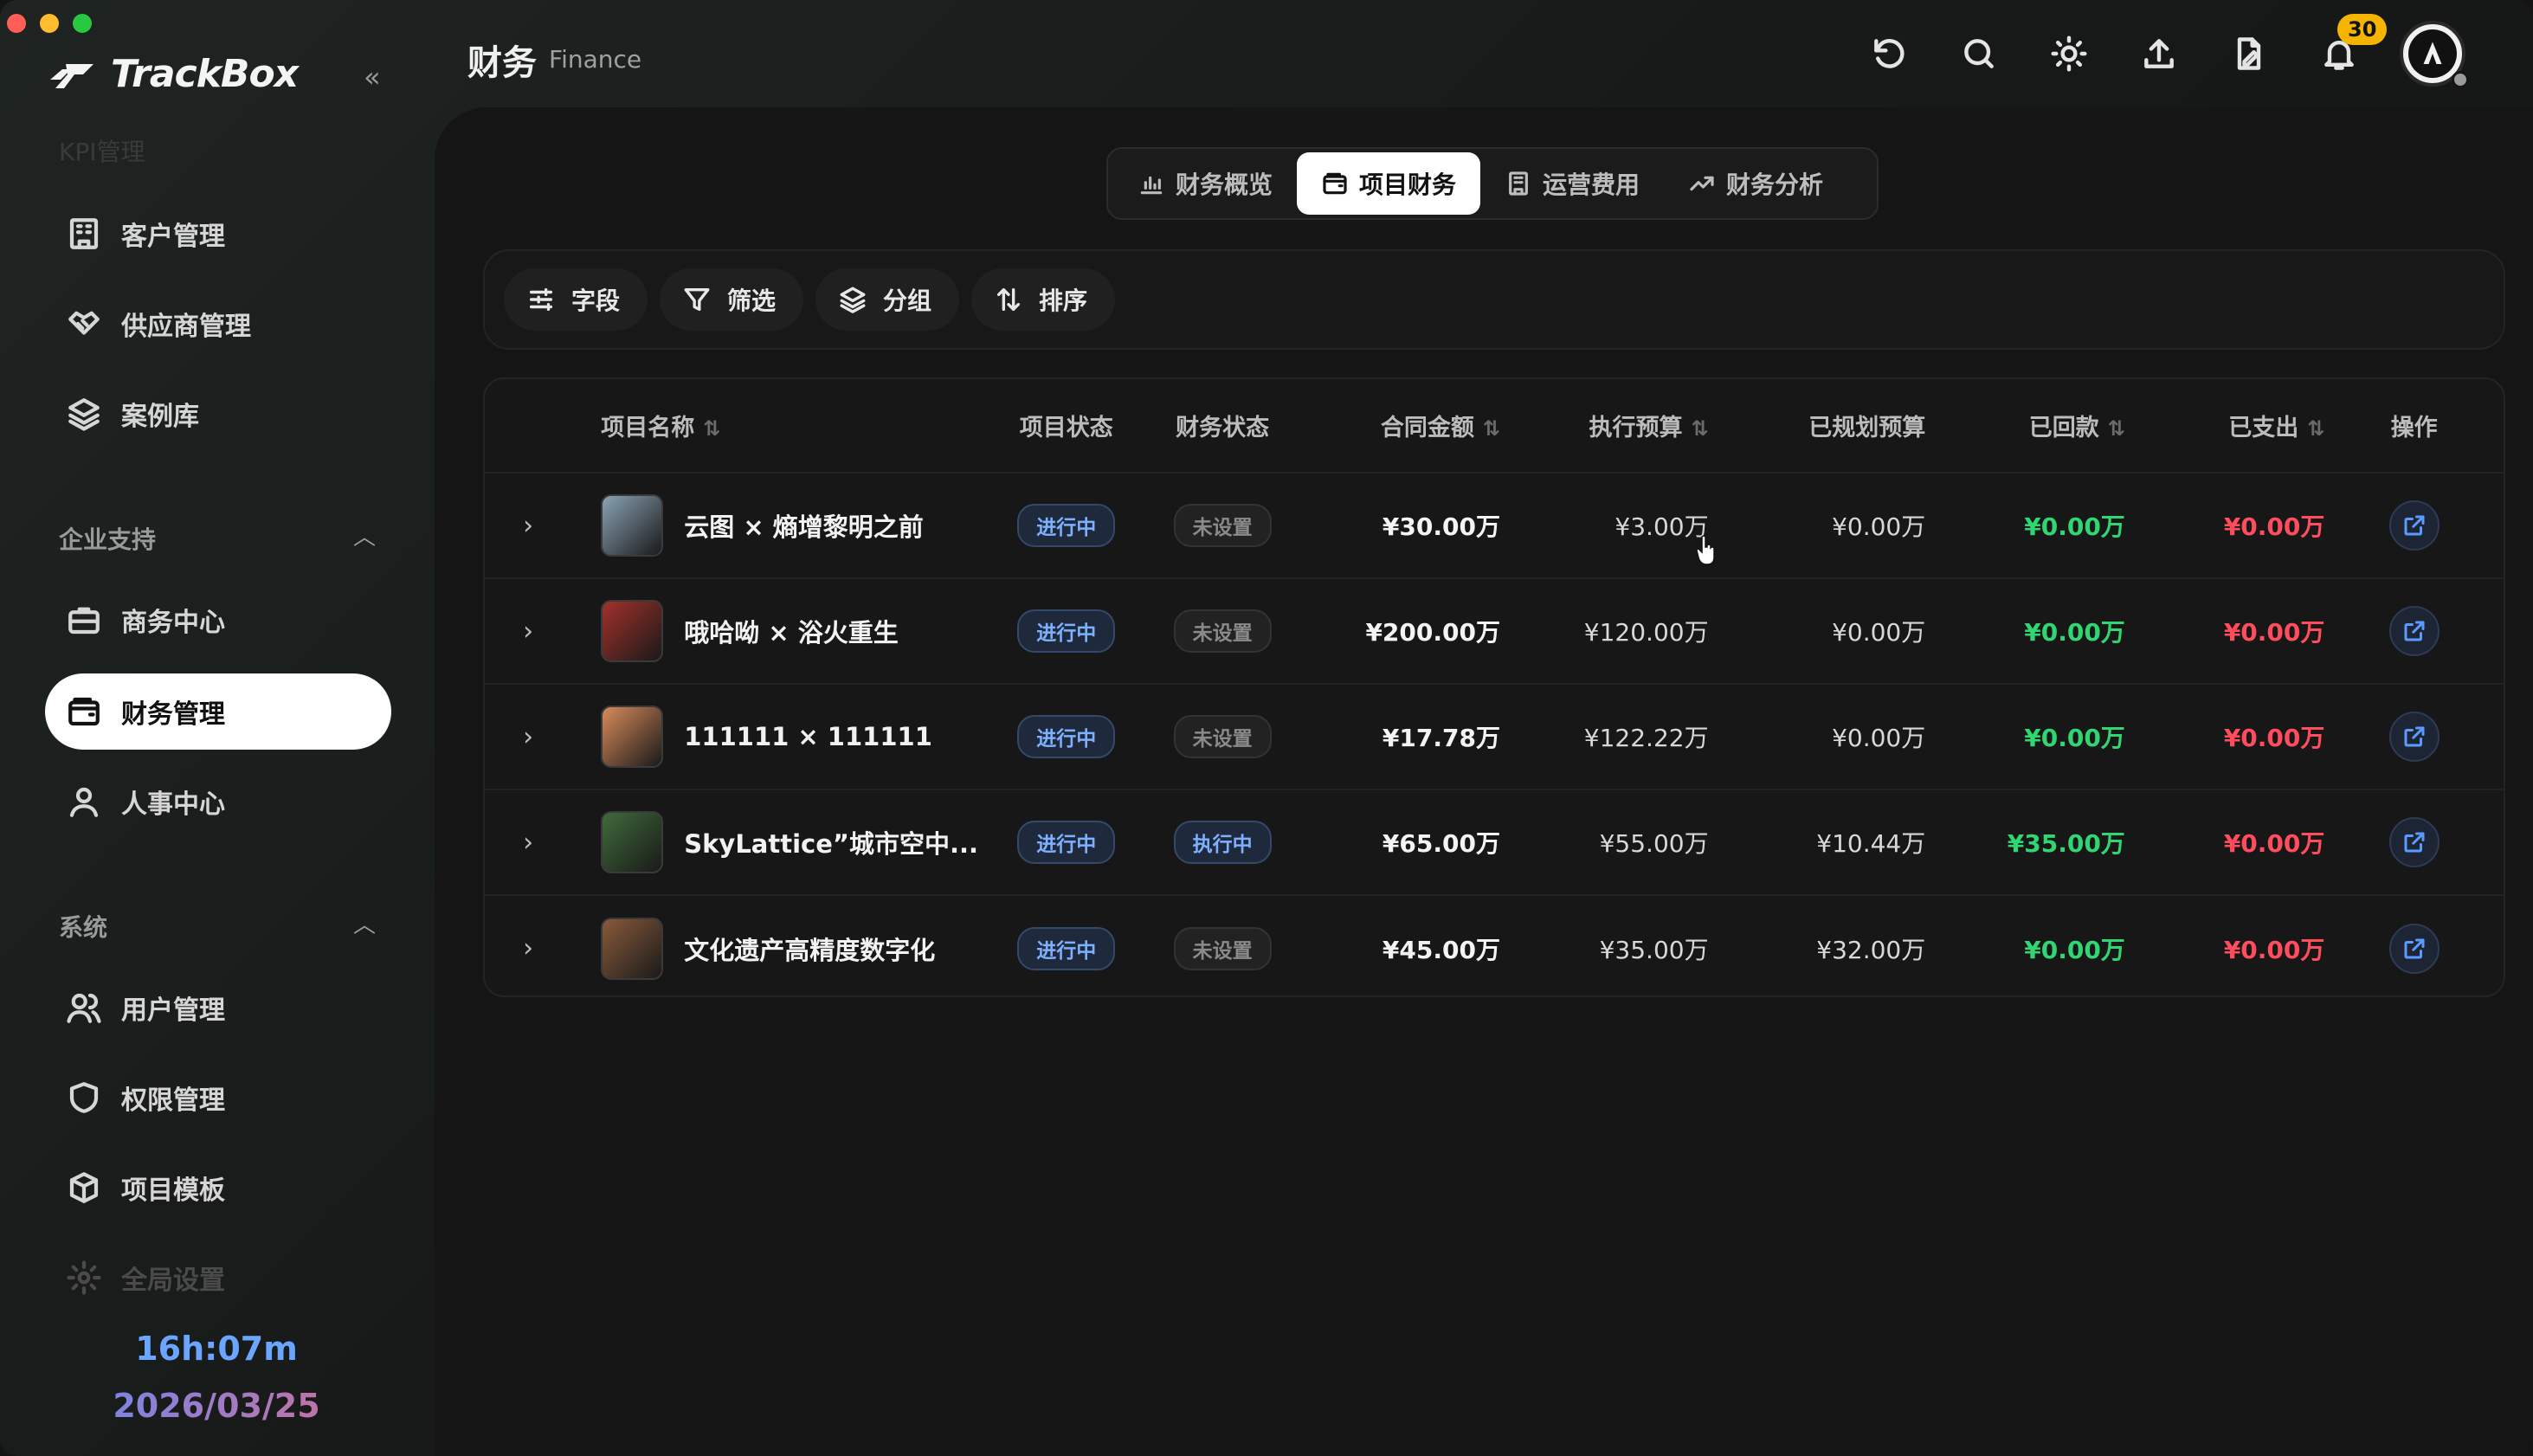 This screenshot has height=1456, width=2533. I want to click on finance-tabs: 财务概览 项目财务 运营费用 财务分析, so click(1492, 183).